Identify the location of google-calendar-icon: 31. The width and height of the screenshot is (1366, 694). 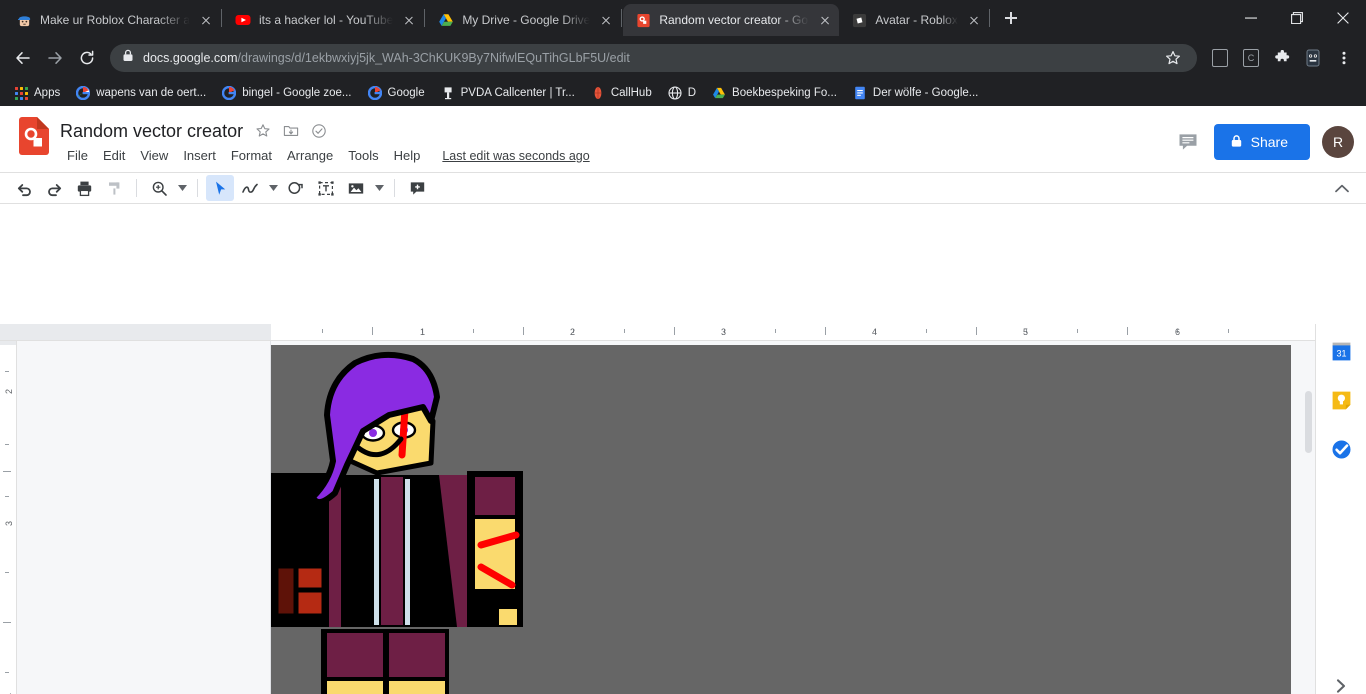
(1341, 351).